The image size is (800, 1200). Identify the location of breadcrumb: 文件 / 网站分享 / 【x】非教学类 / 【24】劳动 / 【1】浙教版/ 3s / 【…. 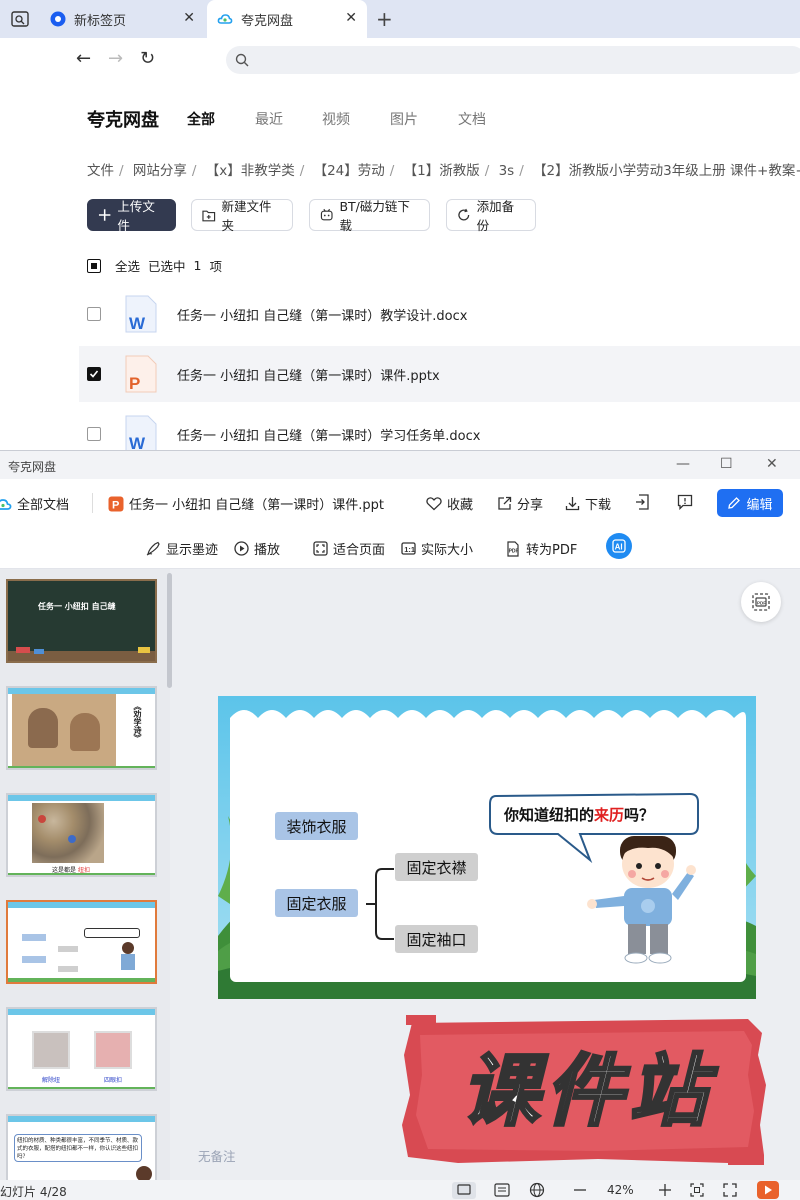
(443, 169).